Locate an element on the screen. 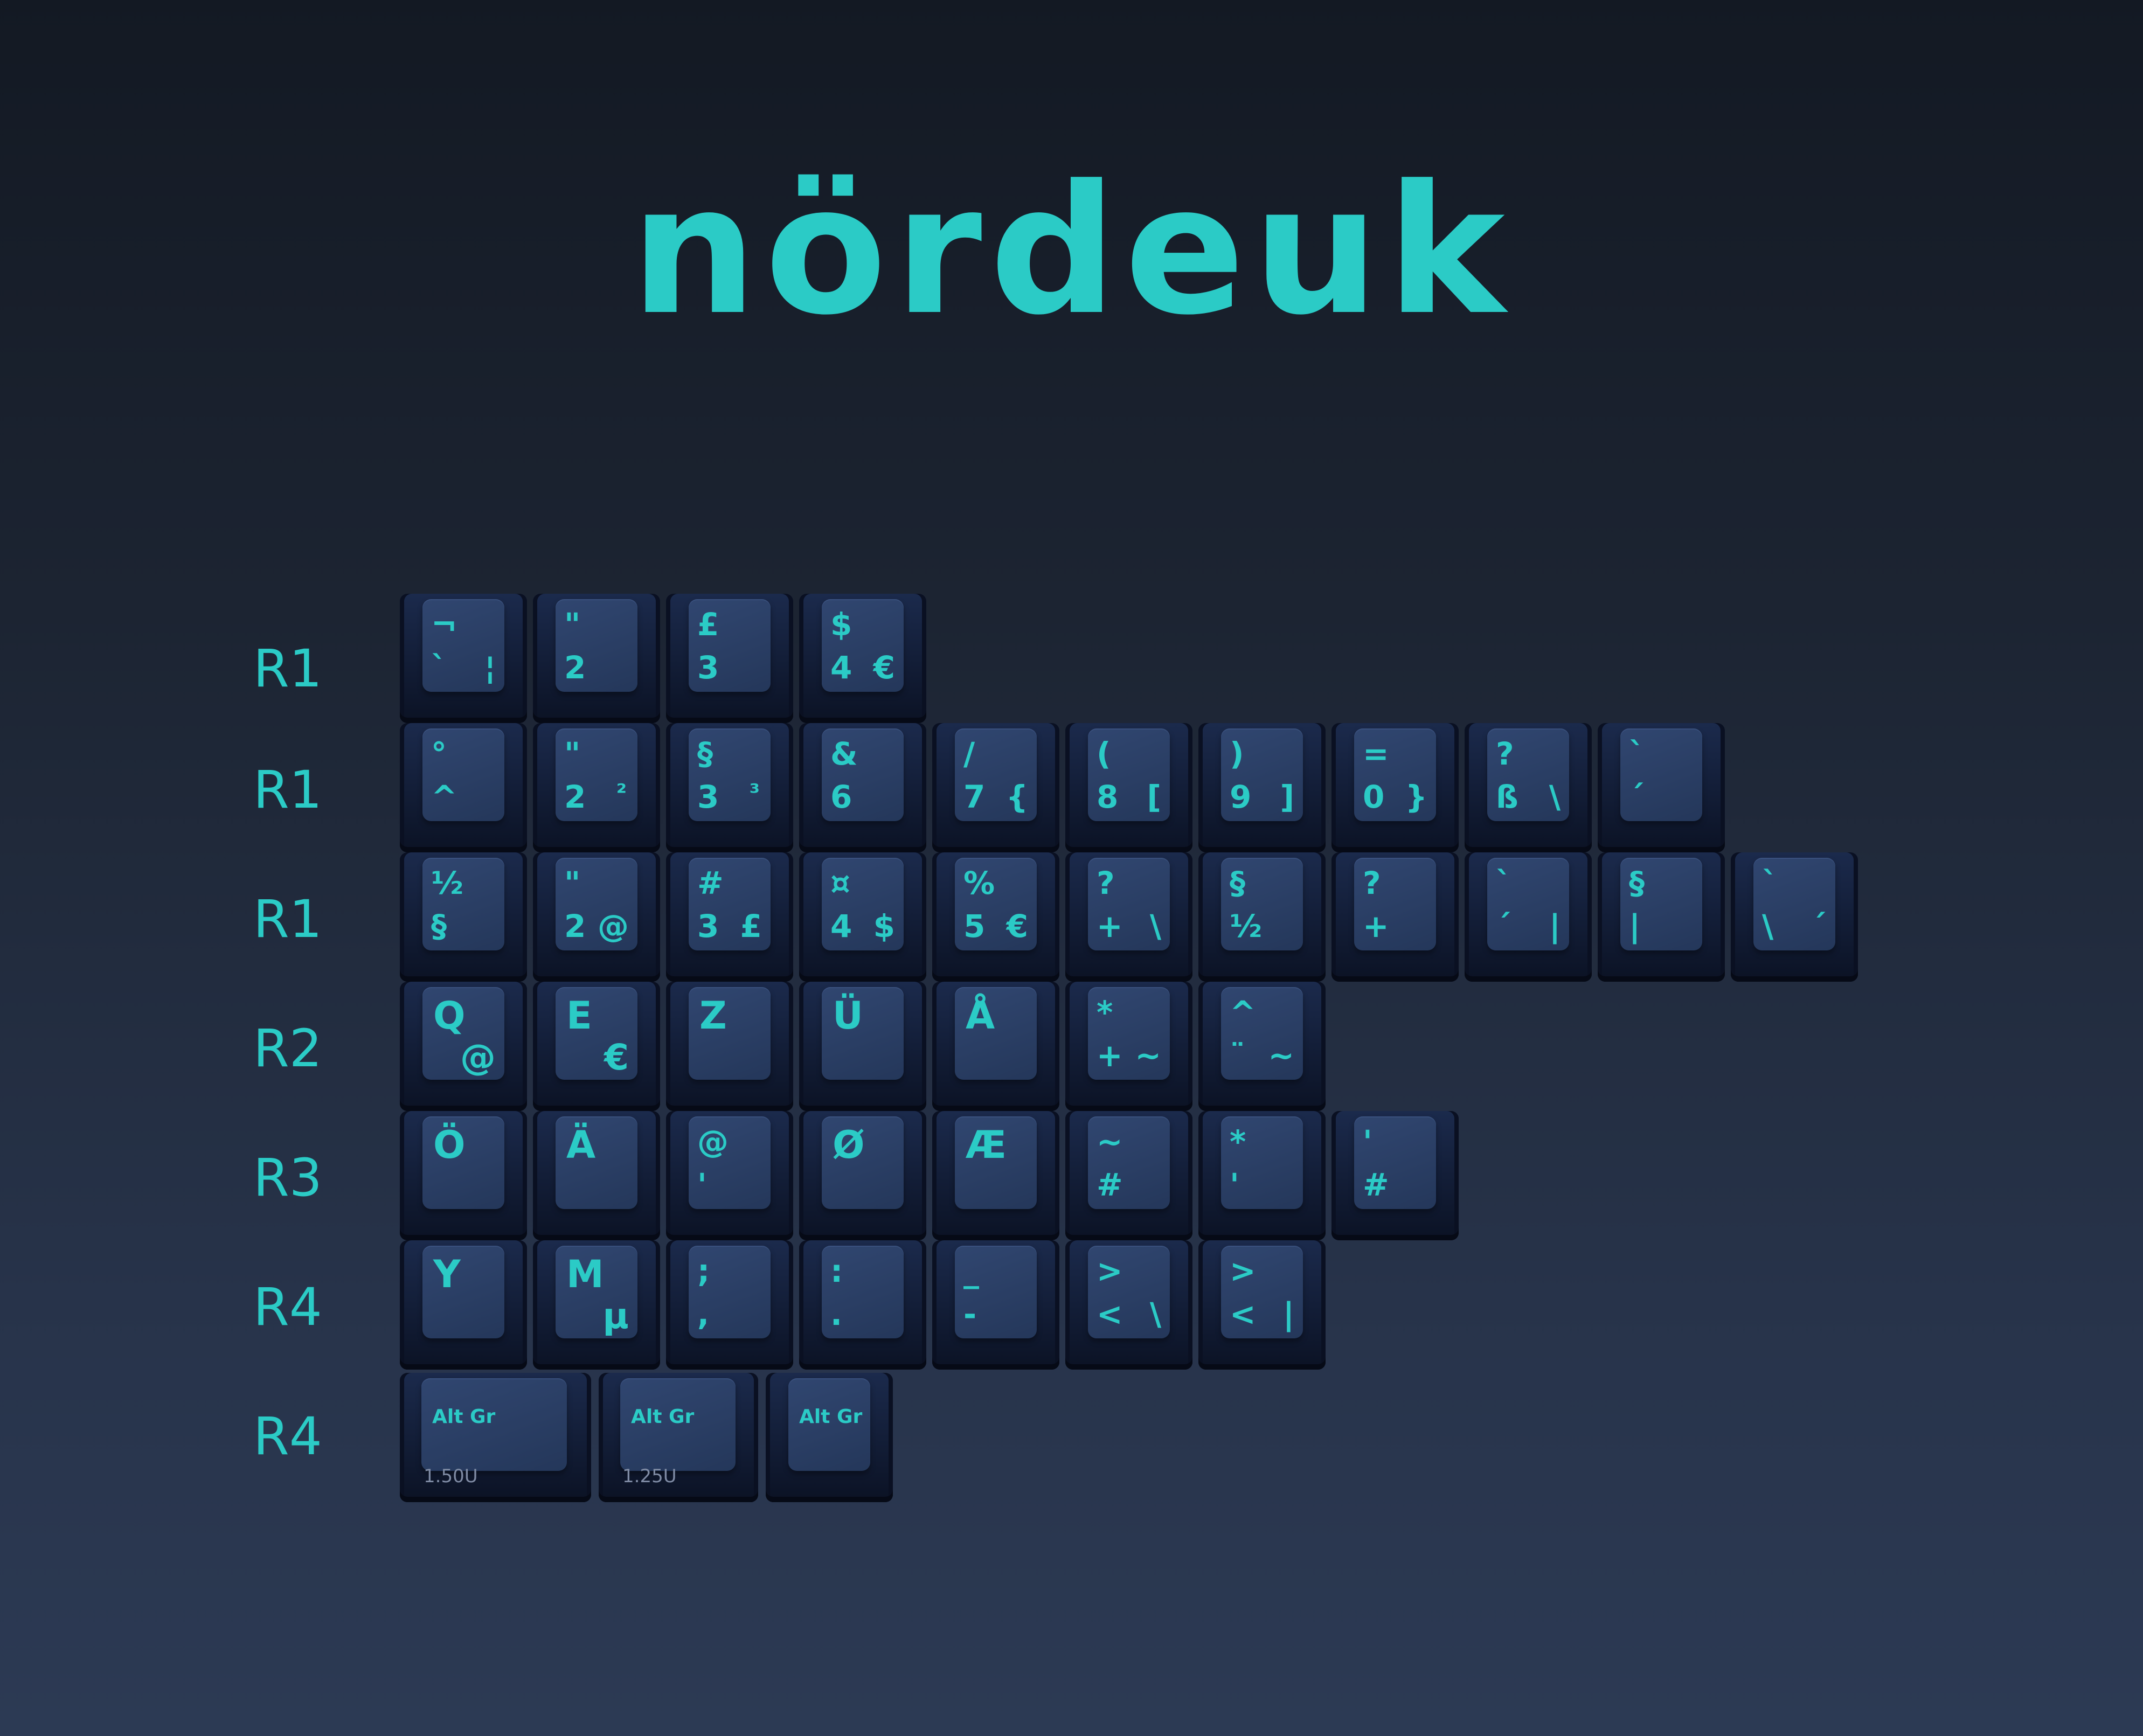 This screenshot has height=1736, width=2143. legend-br: $ is located at coordinates (884, 926).